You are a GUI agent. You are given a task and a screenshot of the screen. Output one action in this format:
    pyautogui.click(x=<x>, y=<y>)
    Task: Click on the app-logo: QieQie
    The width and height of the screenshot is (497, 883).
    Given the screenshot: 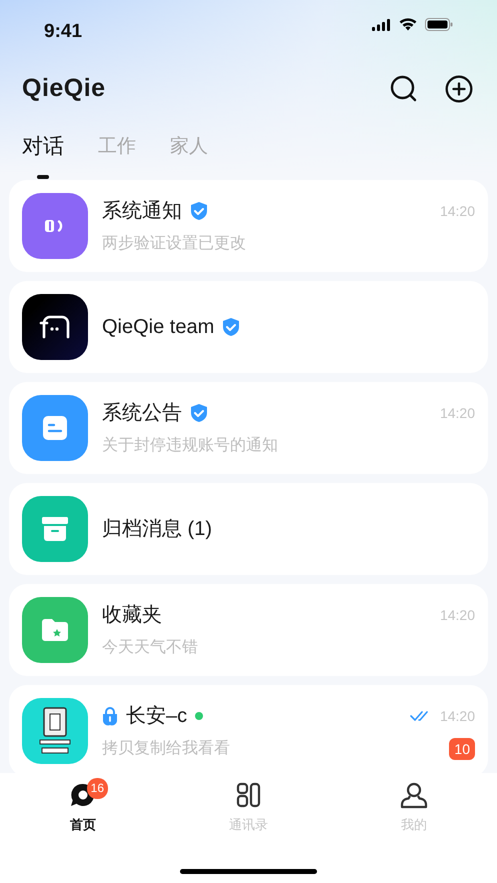 What is the action you would take?
    pyautogui.click(x=64, y=88)
    